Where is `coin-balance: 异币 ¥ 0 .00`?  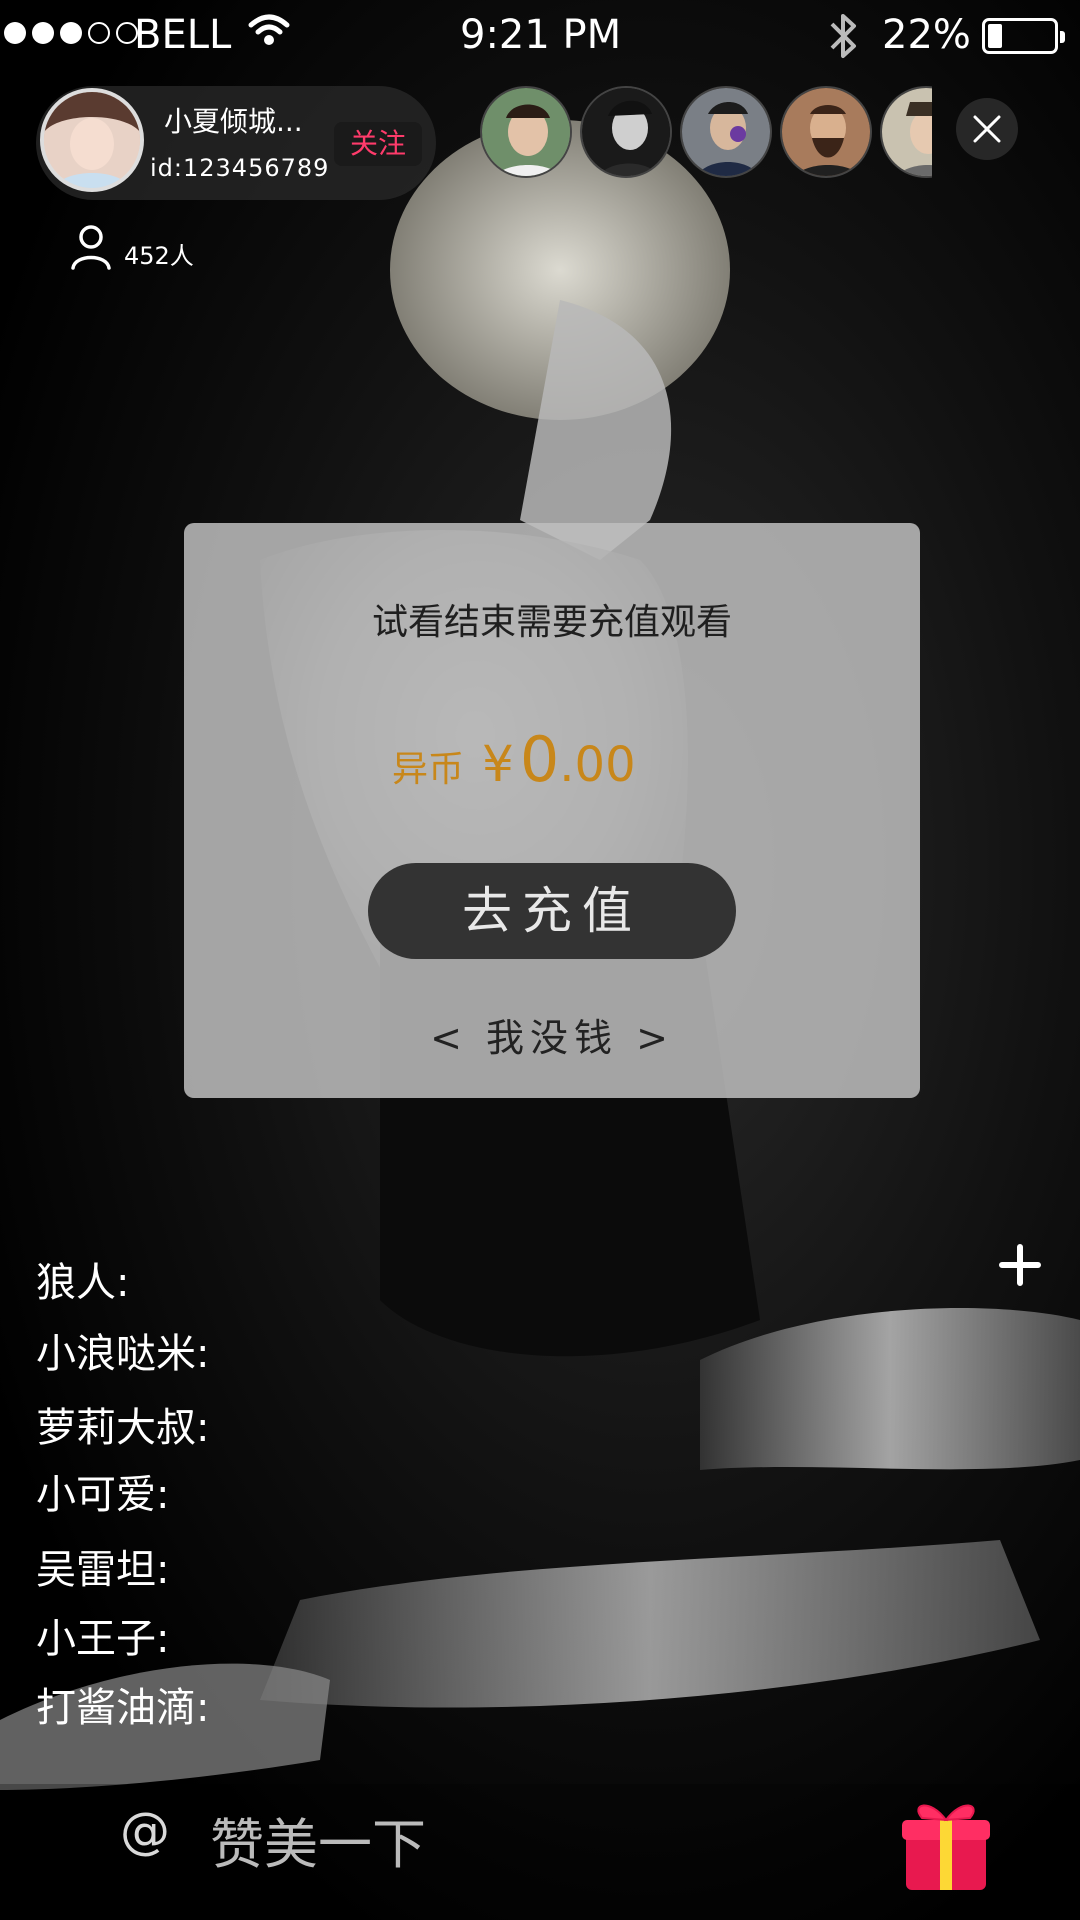
coin-balance: 异币 ¥ 0 .00 is located at coordinates (514, 759).